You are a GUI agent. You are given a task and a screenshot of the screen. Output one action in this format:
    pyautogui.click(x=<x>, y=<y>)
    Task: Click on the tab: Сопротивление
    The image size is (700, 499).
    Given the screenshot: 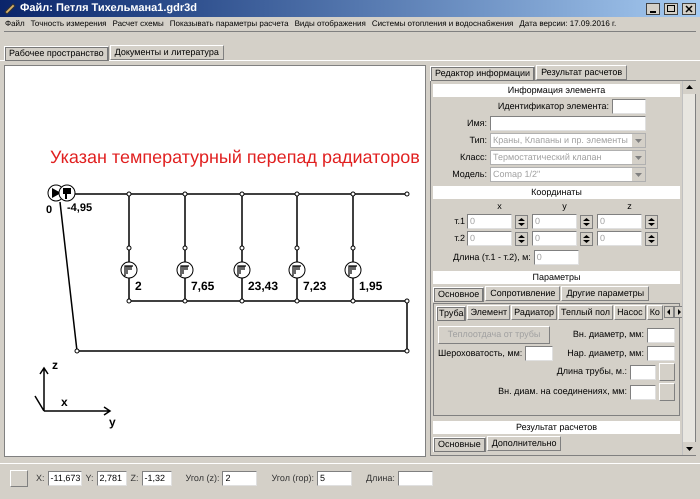 What is the action you would take?
    pyautogui.click(x=522, y=293)
    